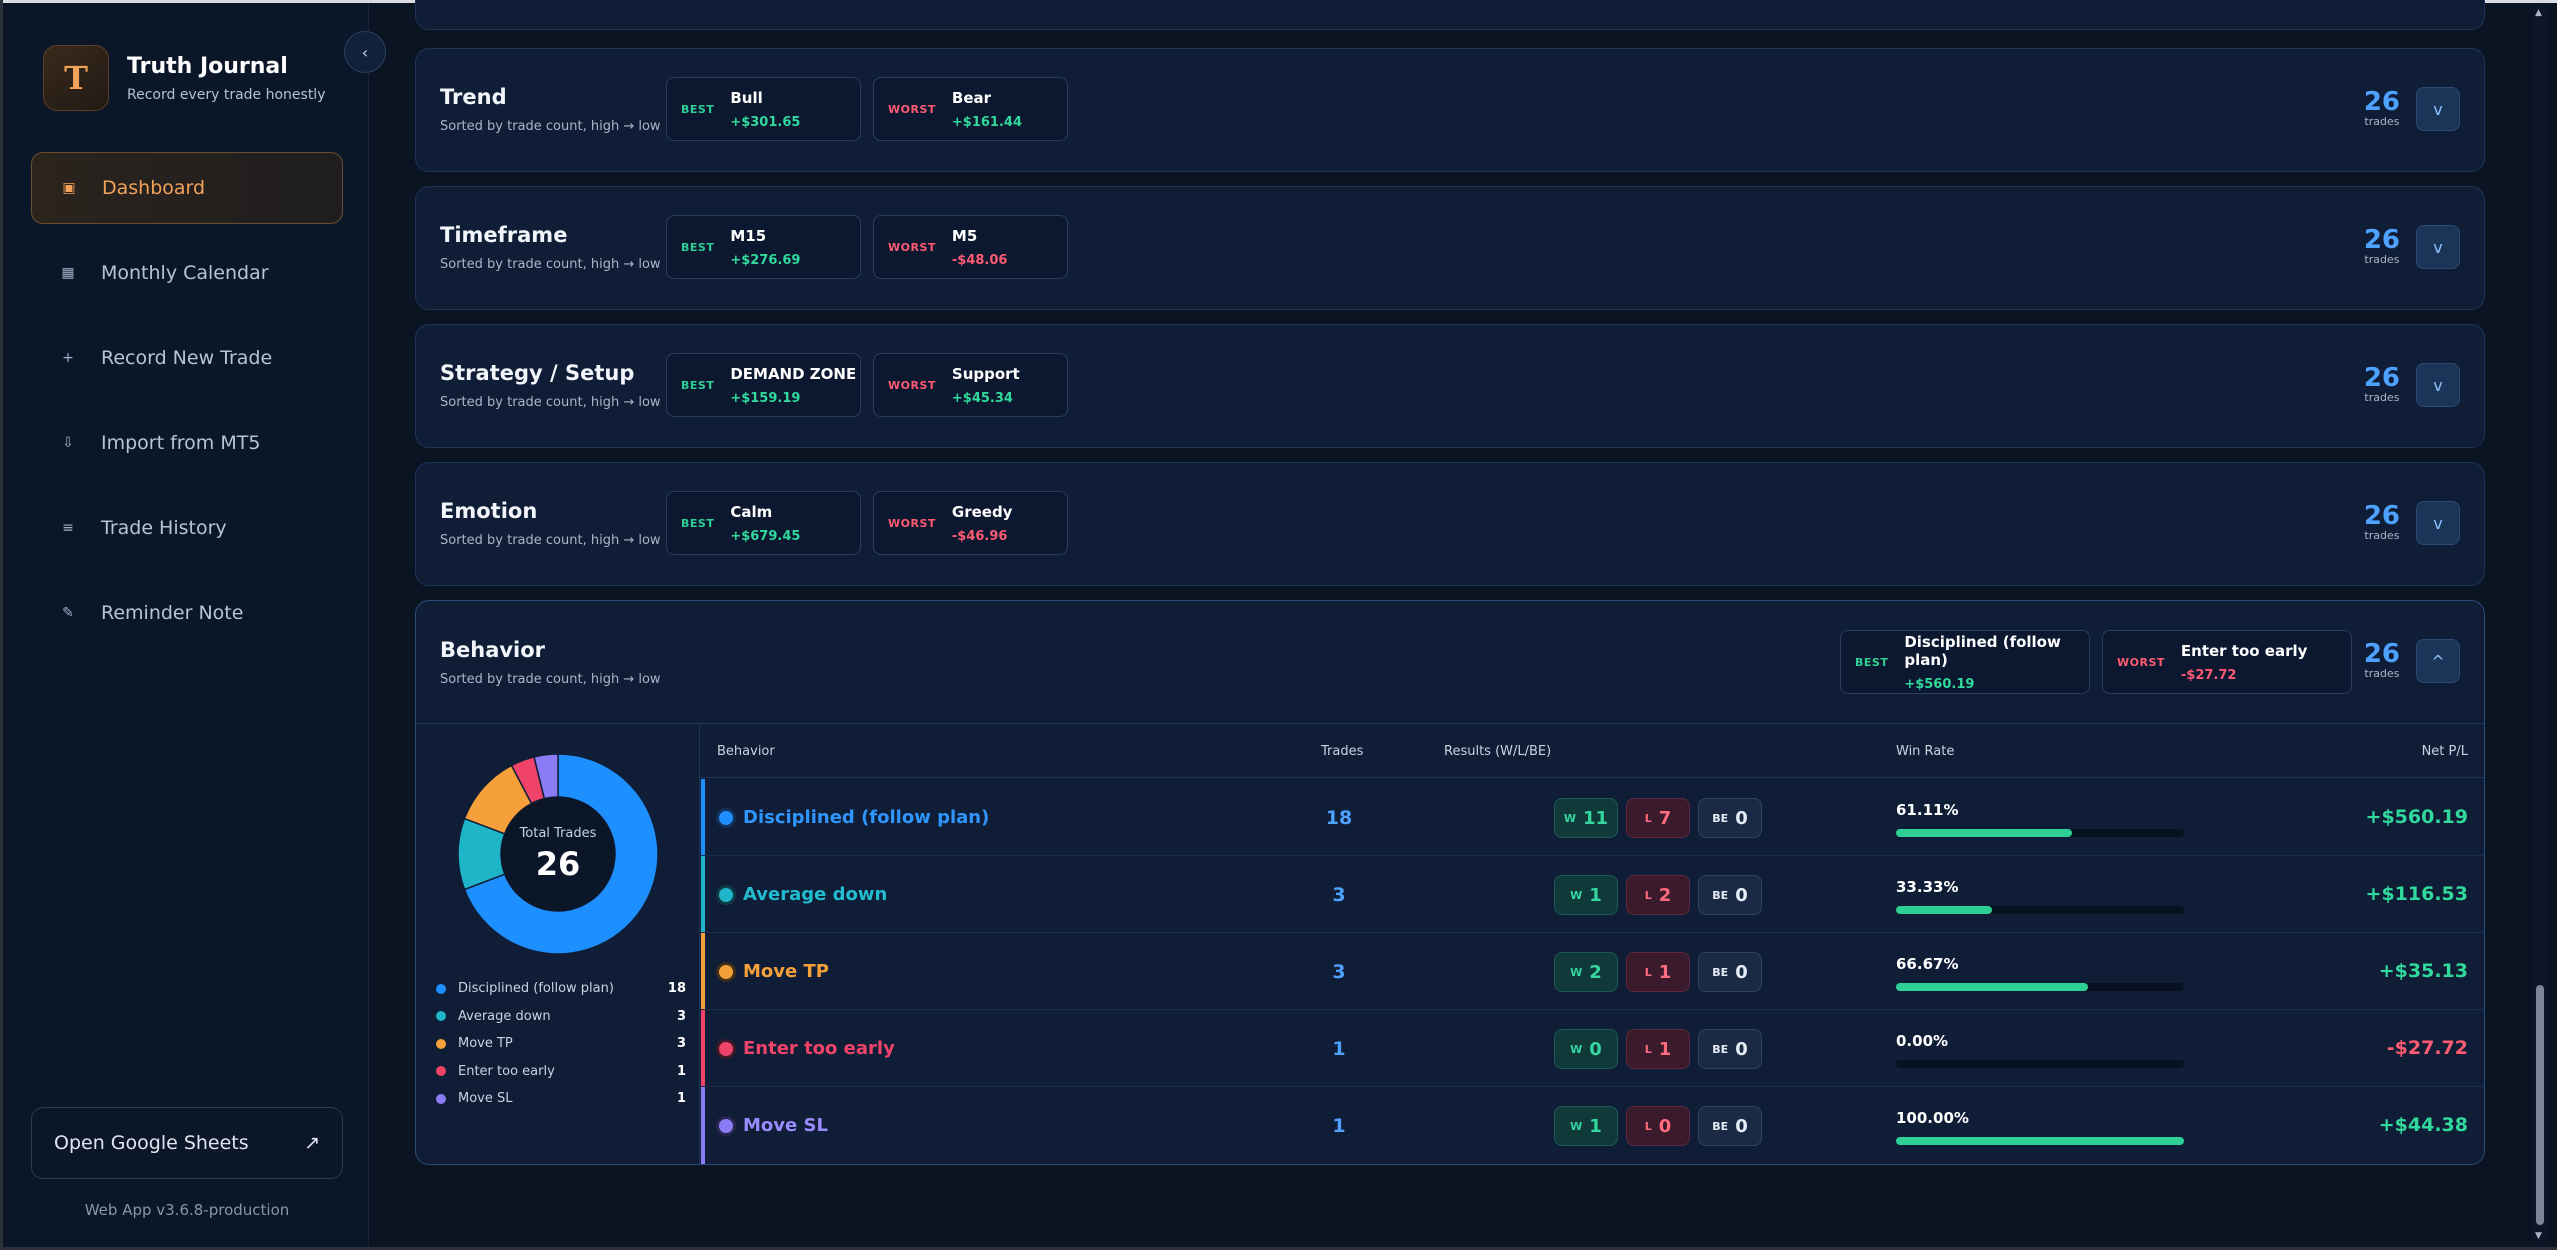 This screenshot has height=1250, width=2557. What do you see at coordinates (2427, 1048) in the screenshot?
I see `net-pl: -$27.72` at bounding box center [2427, 1048].